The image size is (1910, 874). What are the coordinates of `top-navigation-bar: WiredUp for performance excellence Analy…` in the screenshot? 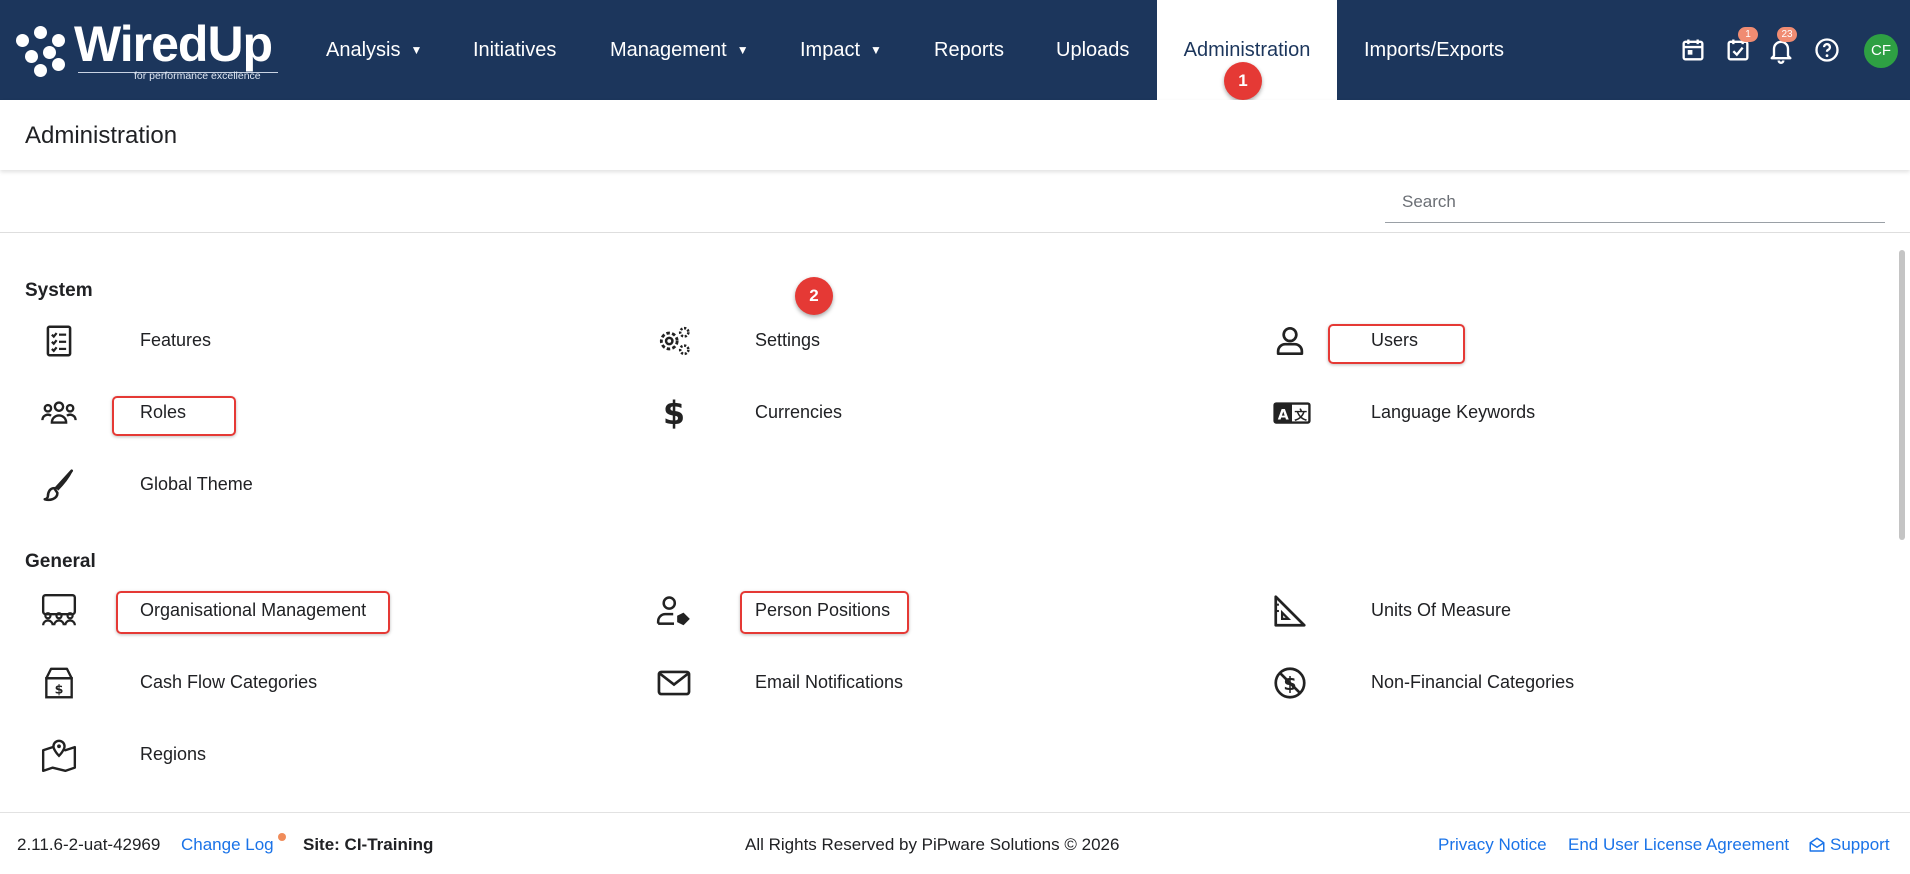 It's located at (955, 50).